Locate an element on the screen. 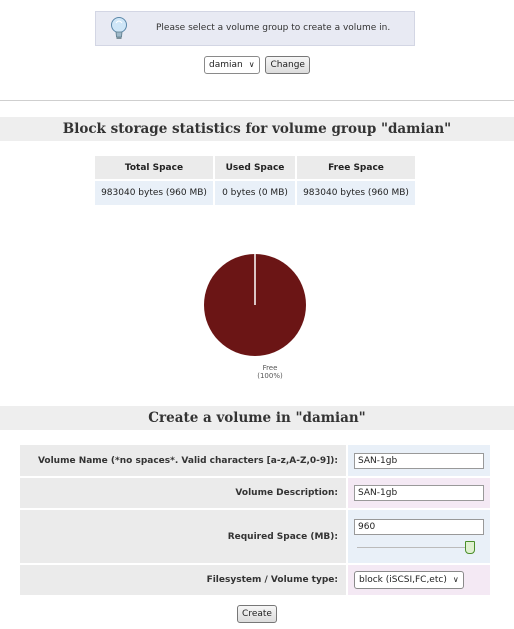 This screenshot has width=514, height=629. slider-track is located at coordinates (414, 547).